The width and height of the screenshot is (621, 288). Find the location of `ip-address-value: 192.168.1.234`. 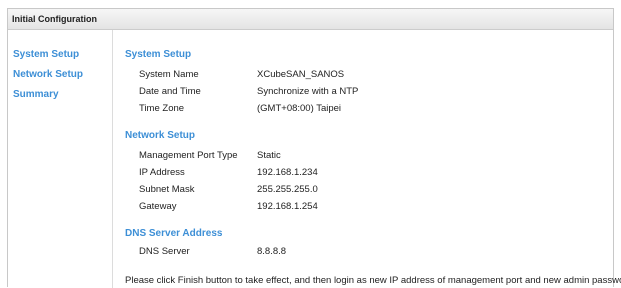

ip-address-value: 192.168.1.234 is located at coordinates (287, 172).